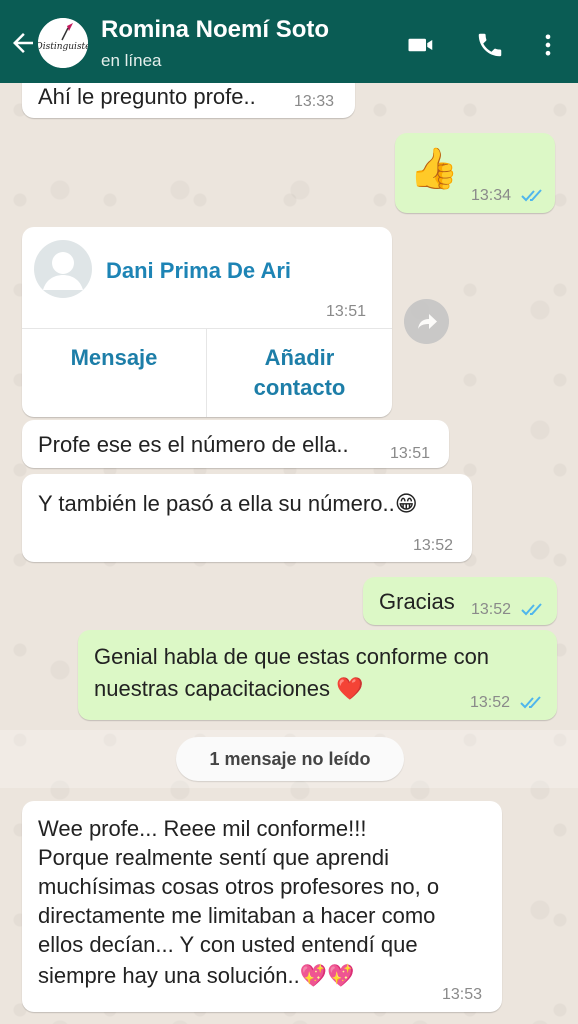 The height and width of the screenshot is (1024, 578). I want to click on message-text-line: siempre hay una solución..💖💖, so click(196, 975).